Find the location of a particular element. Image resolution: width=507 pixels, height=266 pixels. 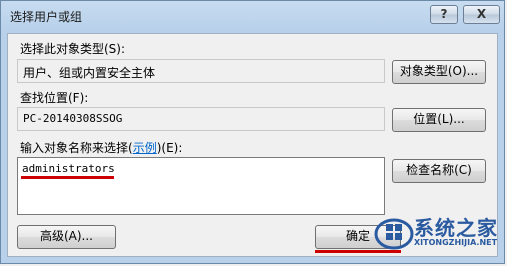

object-names-label-prefix: 输入对象名称来选择( is located at coordinates (76, 148).